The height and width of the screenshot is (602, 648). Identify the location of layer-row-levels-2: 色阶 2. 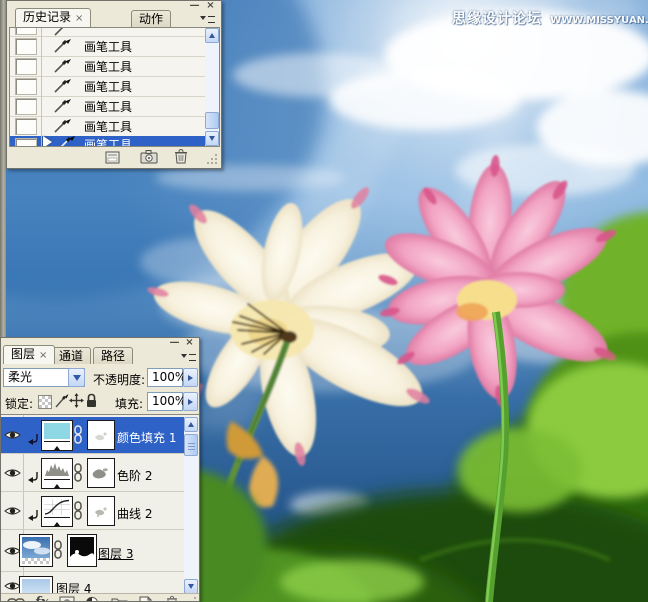
(93, 473).